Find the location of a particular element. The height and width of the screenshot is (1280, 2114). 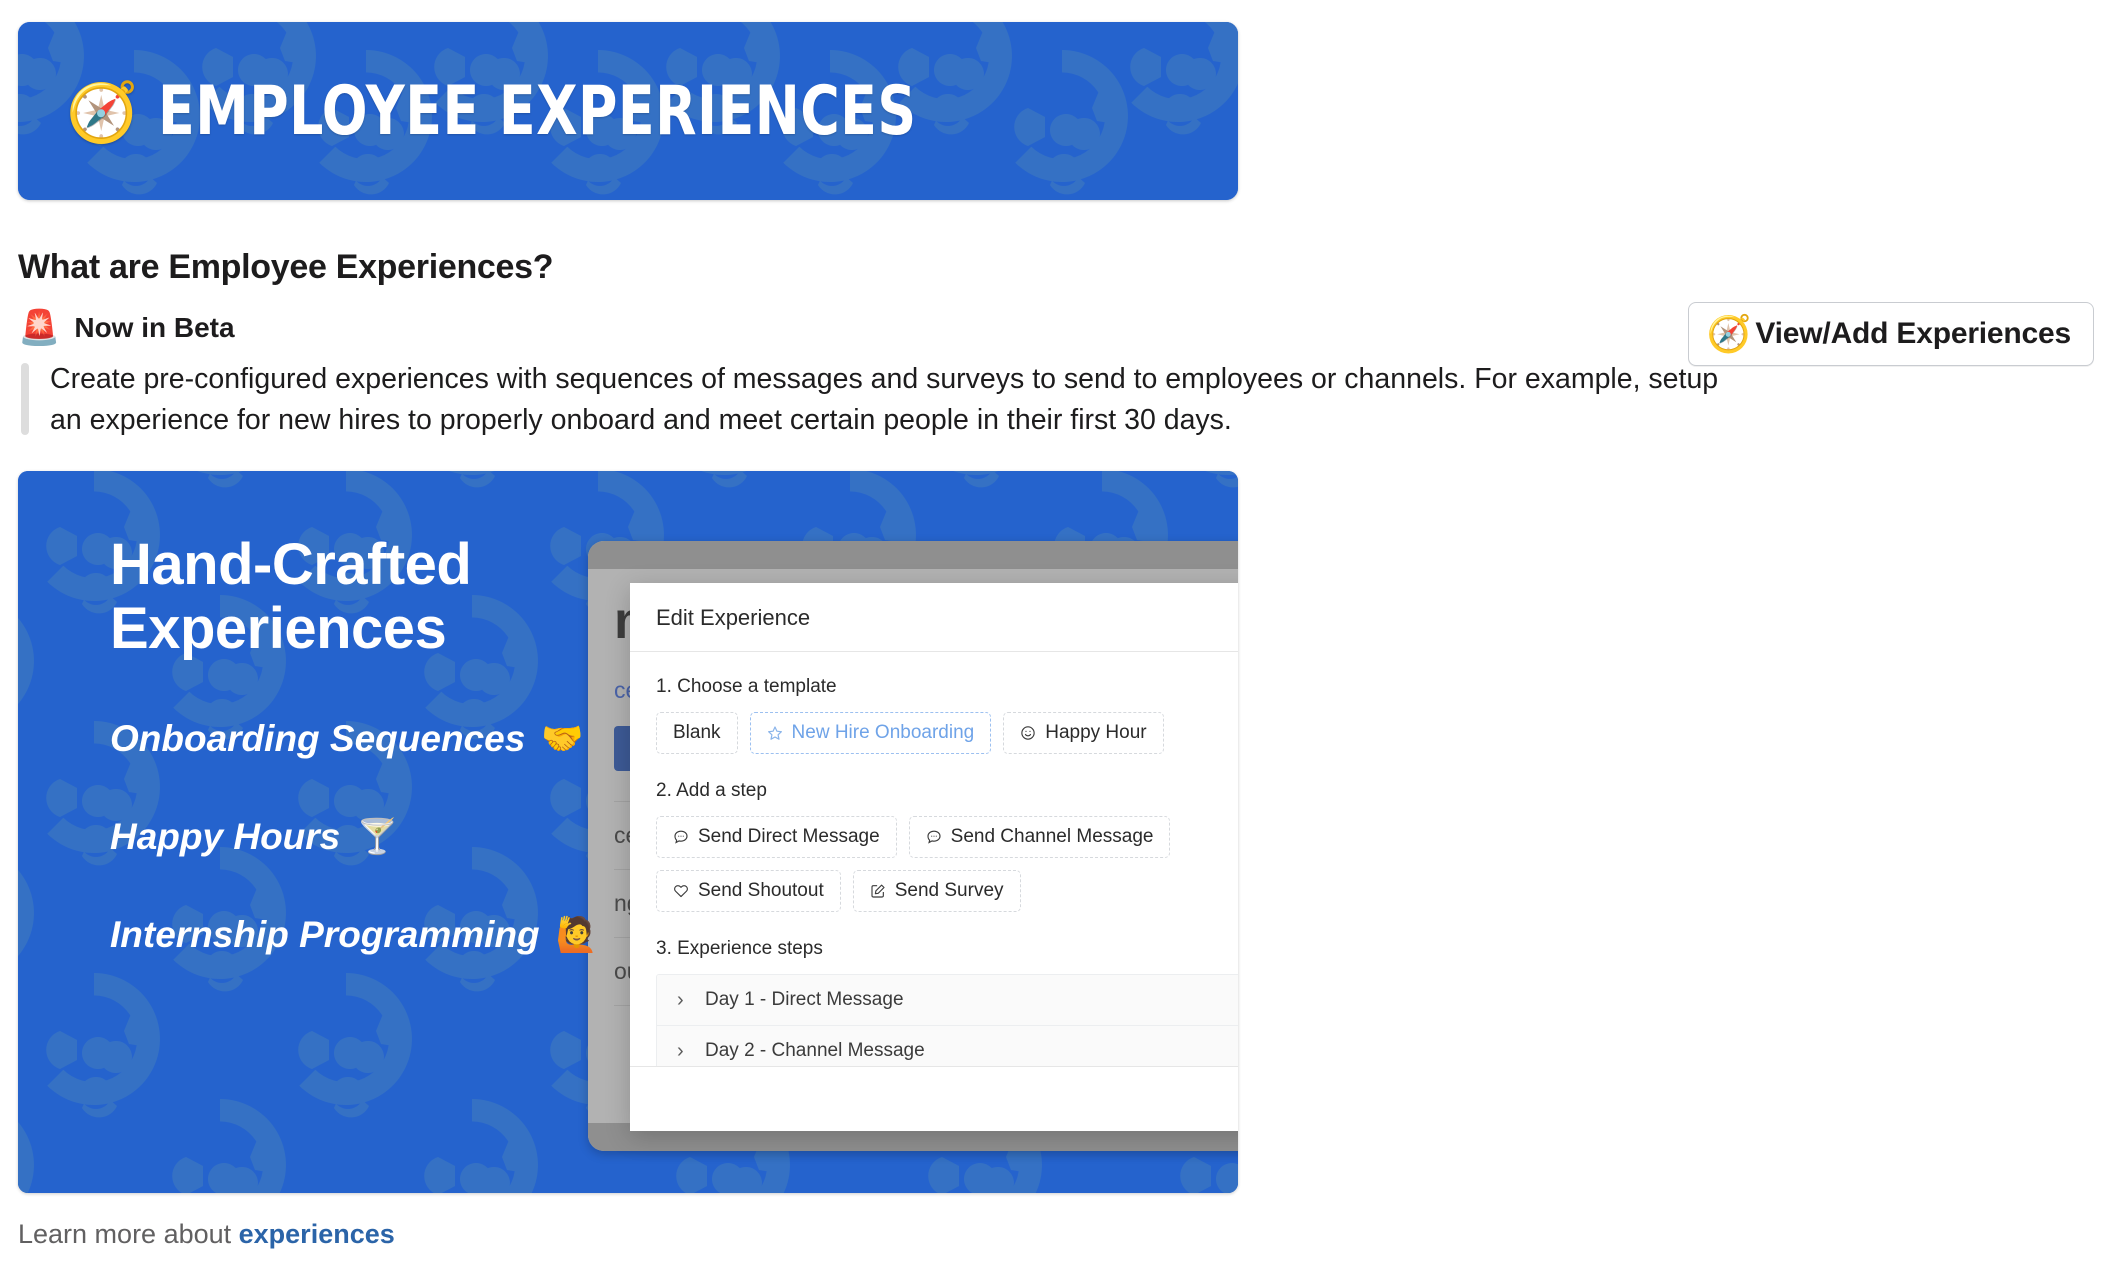

table-row: › Day 1 - Direct Message is located at coordinates (947, 1000).